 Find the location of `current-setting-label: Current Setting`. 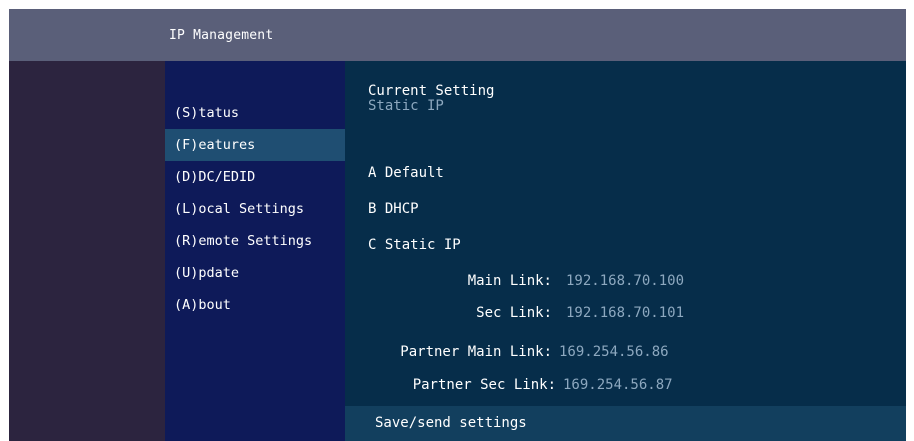

current-setting-label: Current Setting is located at coordinates (431, 91).